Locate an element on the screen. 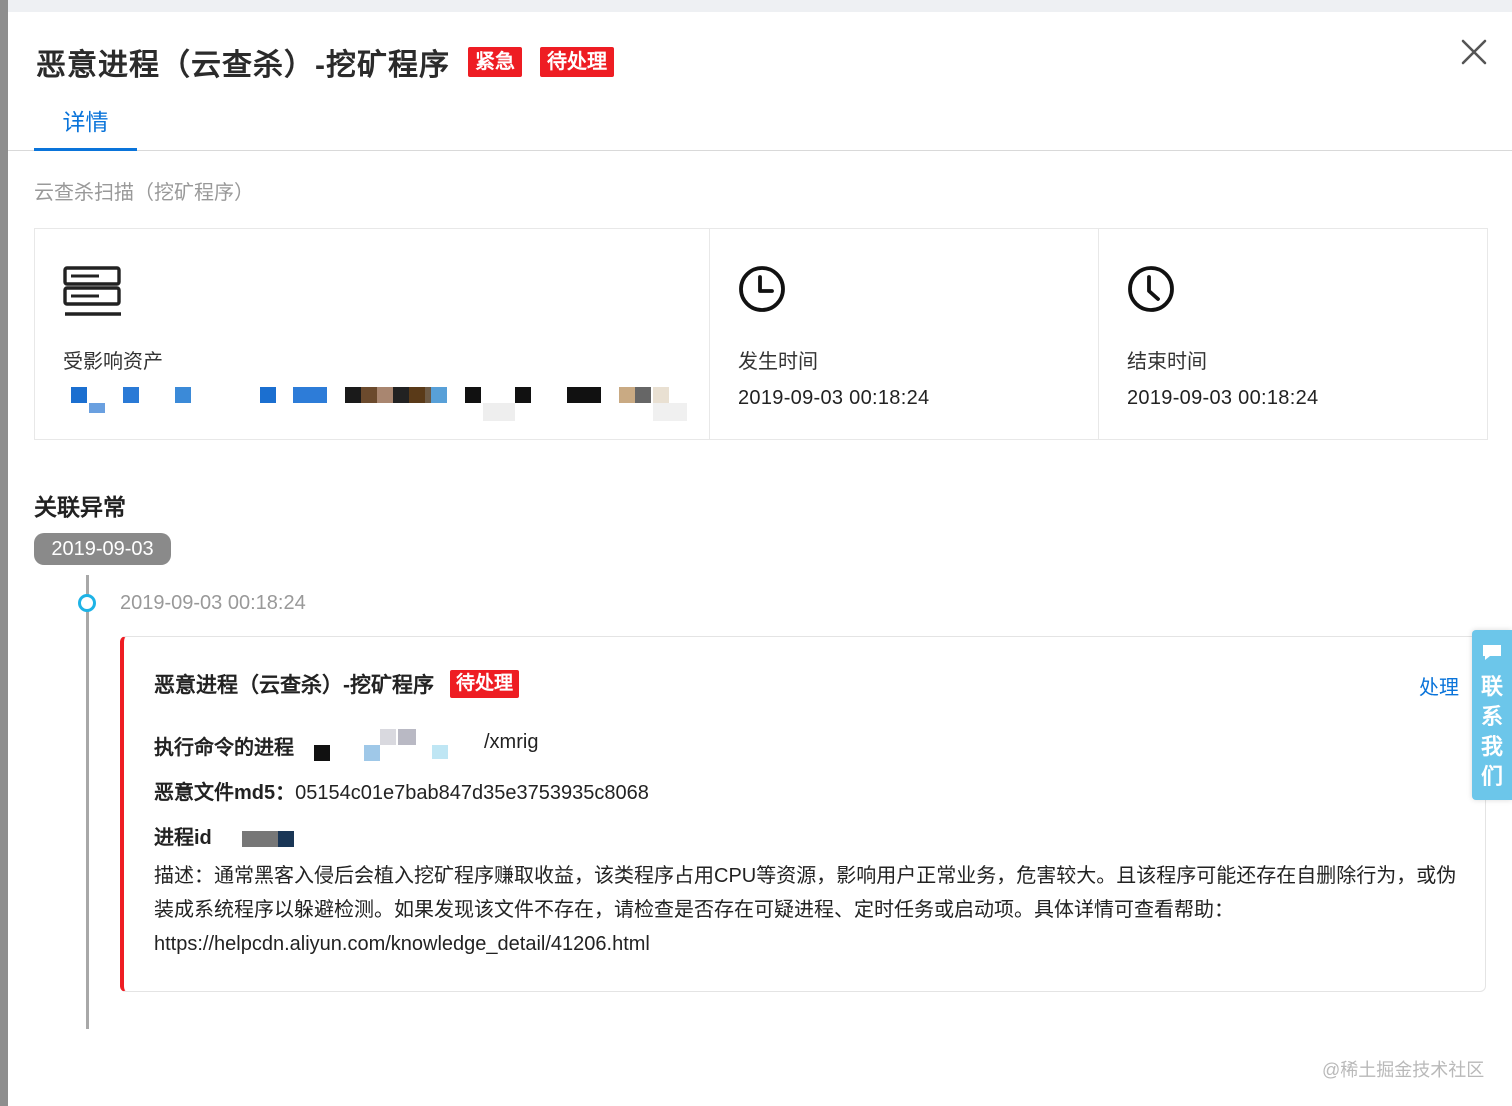 This screenshot has width=1512, height=1106. tab-active-indicator is located at coordinates (85, 149).